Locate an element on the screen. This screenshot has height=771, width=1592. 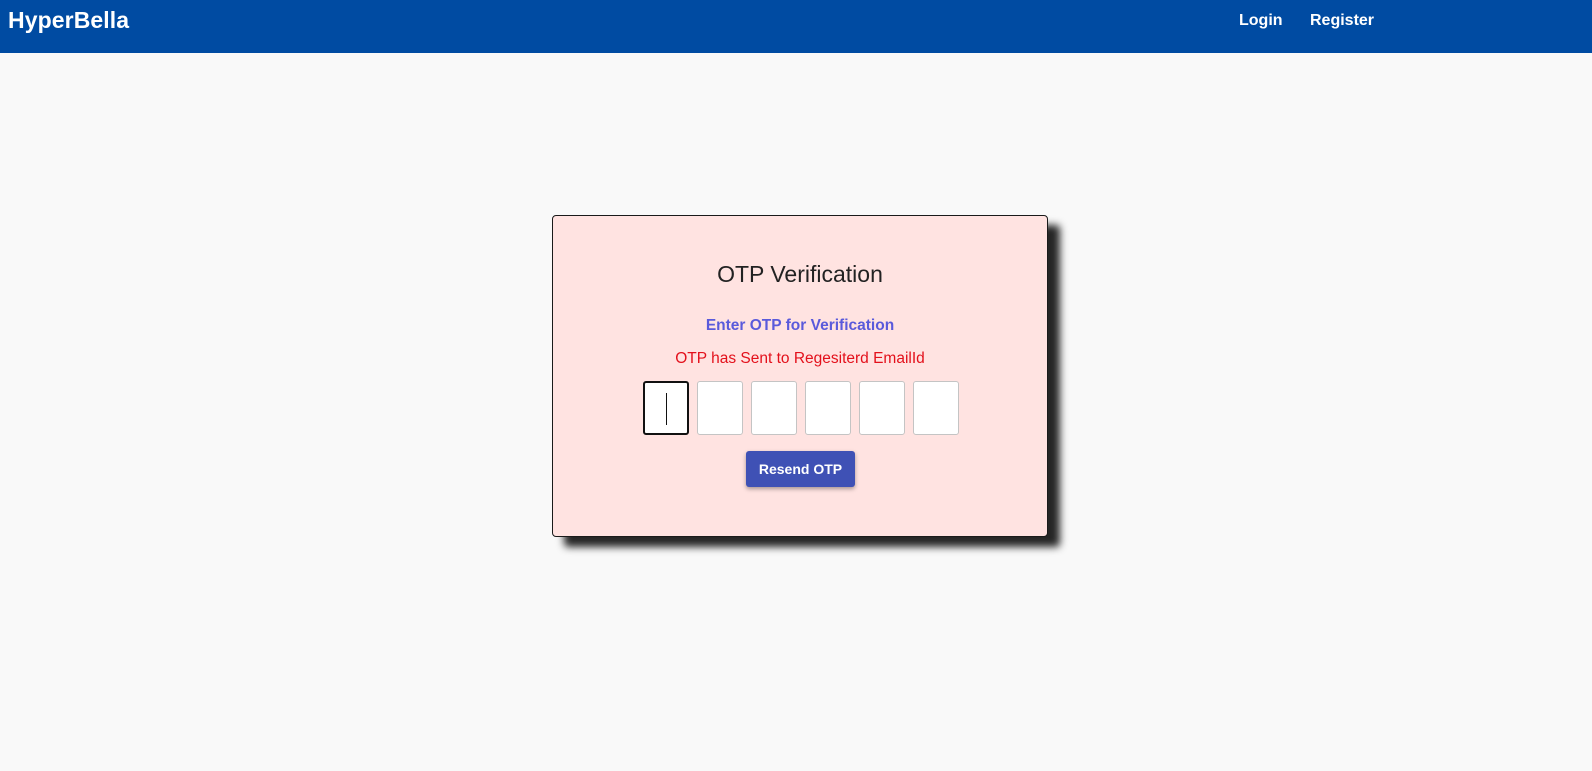
card-title: OTP Verification is located at coordinates (800, 274).